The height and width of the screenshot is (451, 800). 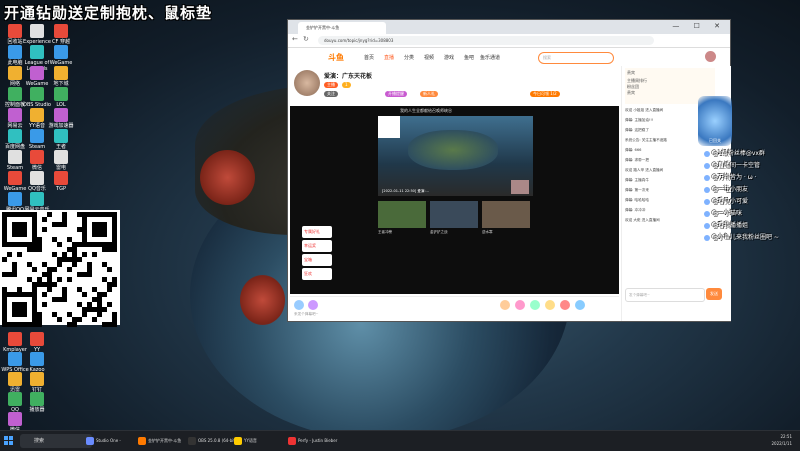 I want to click on gift-bar: 来发个弹幕吧~, so click(x=454, y=308).